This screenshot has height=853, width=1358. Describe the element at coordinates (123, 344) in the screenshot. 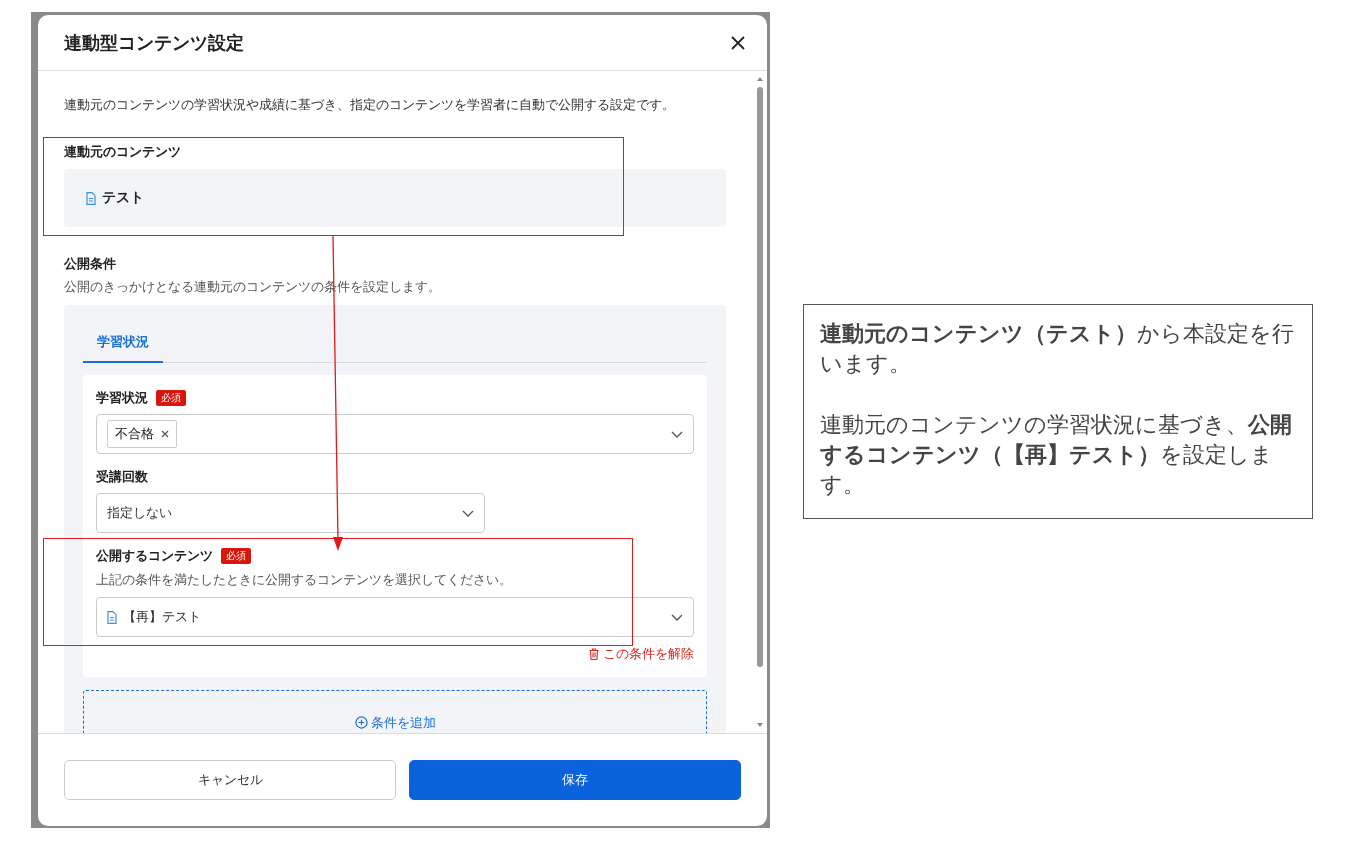

I see `tab: 学習状況` at that location.